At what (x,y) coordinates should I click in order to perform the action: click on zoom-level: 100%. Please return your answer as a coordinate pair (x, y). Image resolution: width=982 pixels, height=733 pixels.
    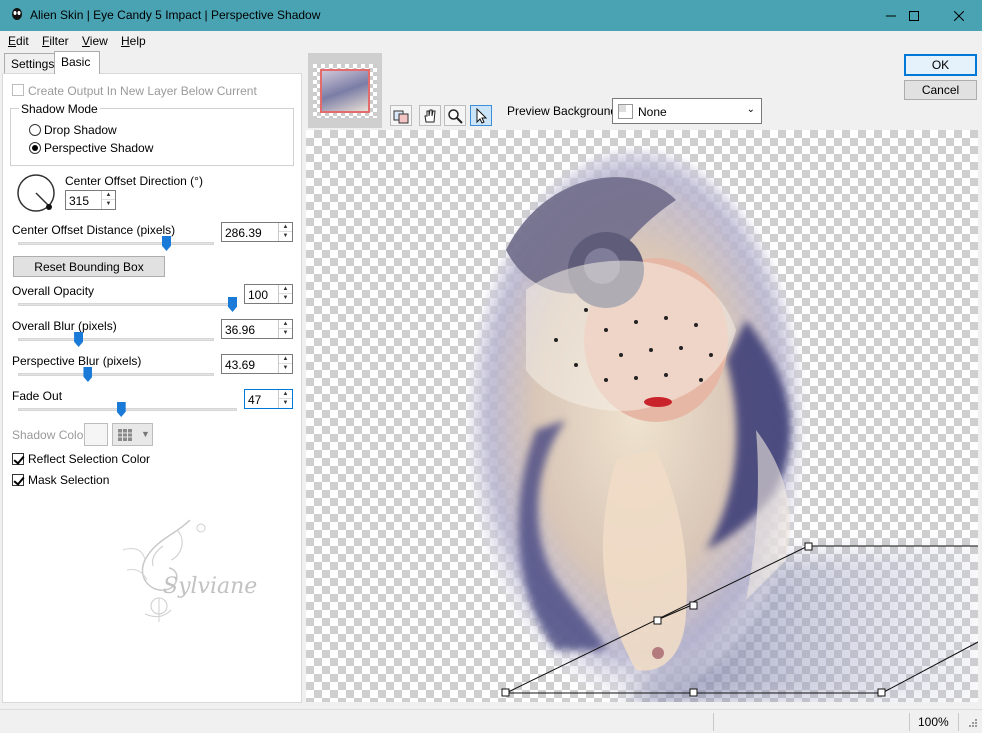
    Looking at the image, I should click on (933, 722).